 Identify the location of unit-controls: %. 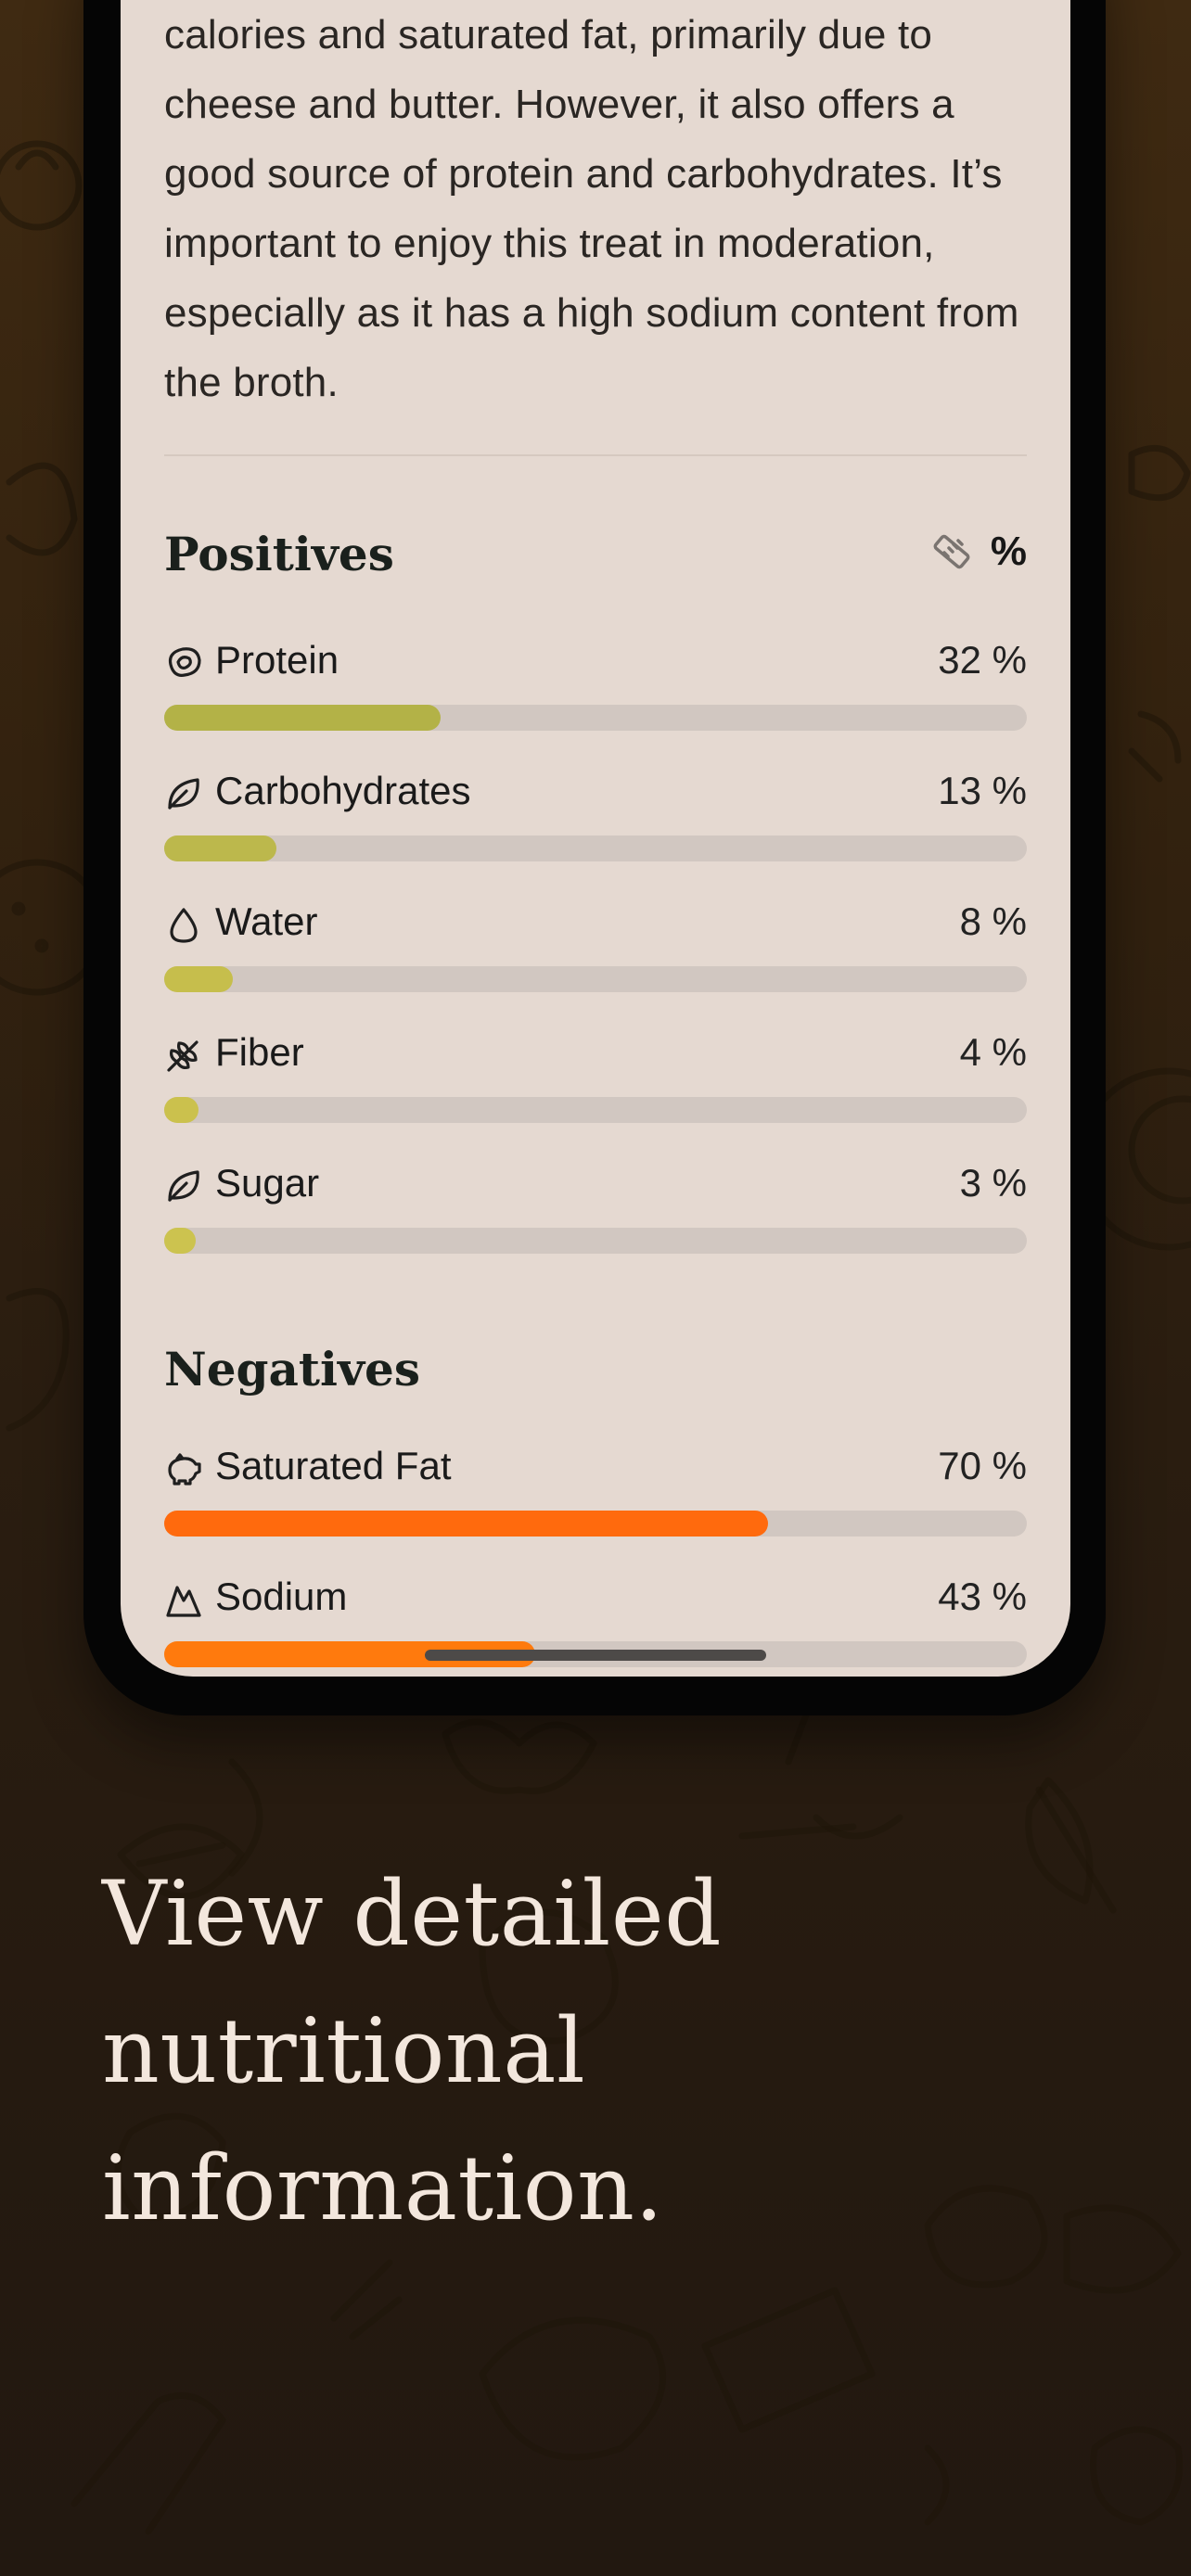
(978, 552).